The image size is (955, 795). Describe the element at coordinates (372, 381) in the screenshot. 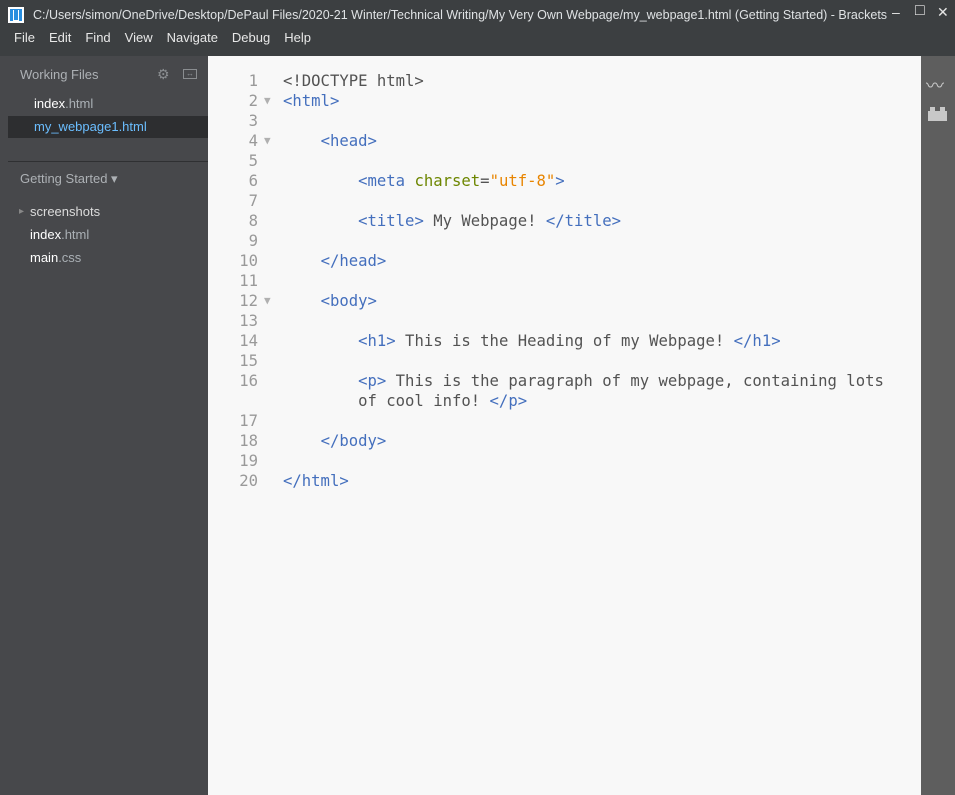

I see `code-token: <p>` at that location.